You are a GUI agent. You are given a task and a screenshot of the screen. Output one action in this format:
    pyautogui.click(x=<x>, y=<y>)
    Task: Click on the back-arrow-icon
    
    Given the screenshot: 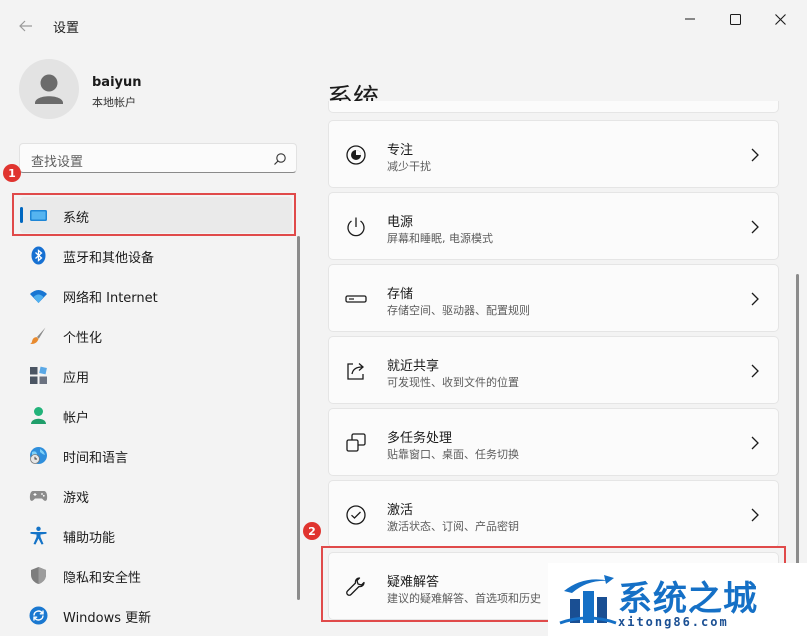 What is the action you would take?
    pyautogui.click(x=25, y=26)
    